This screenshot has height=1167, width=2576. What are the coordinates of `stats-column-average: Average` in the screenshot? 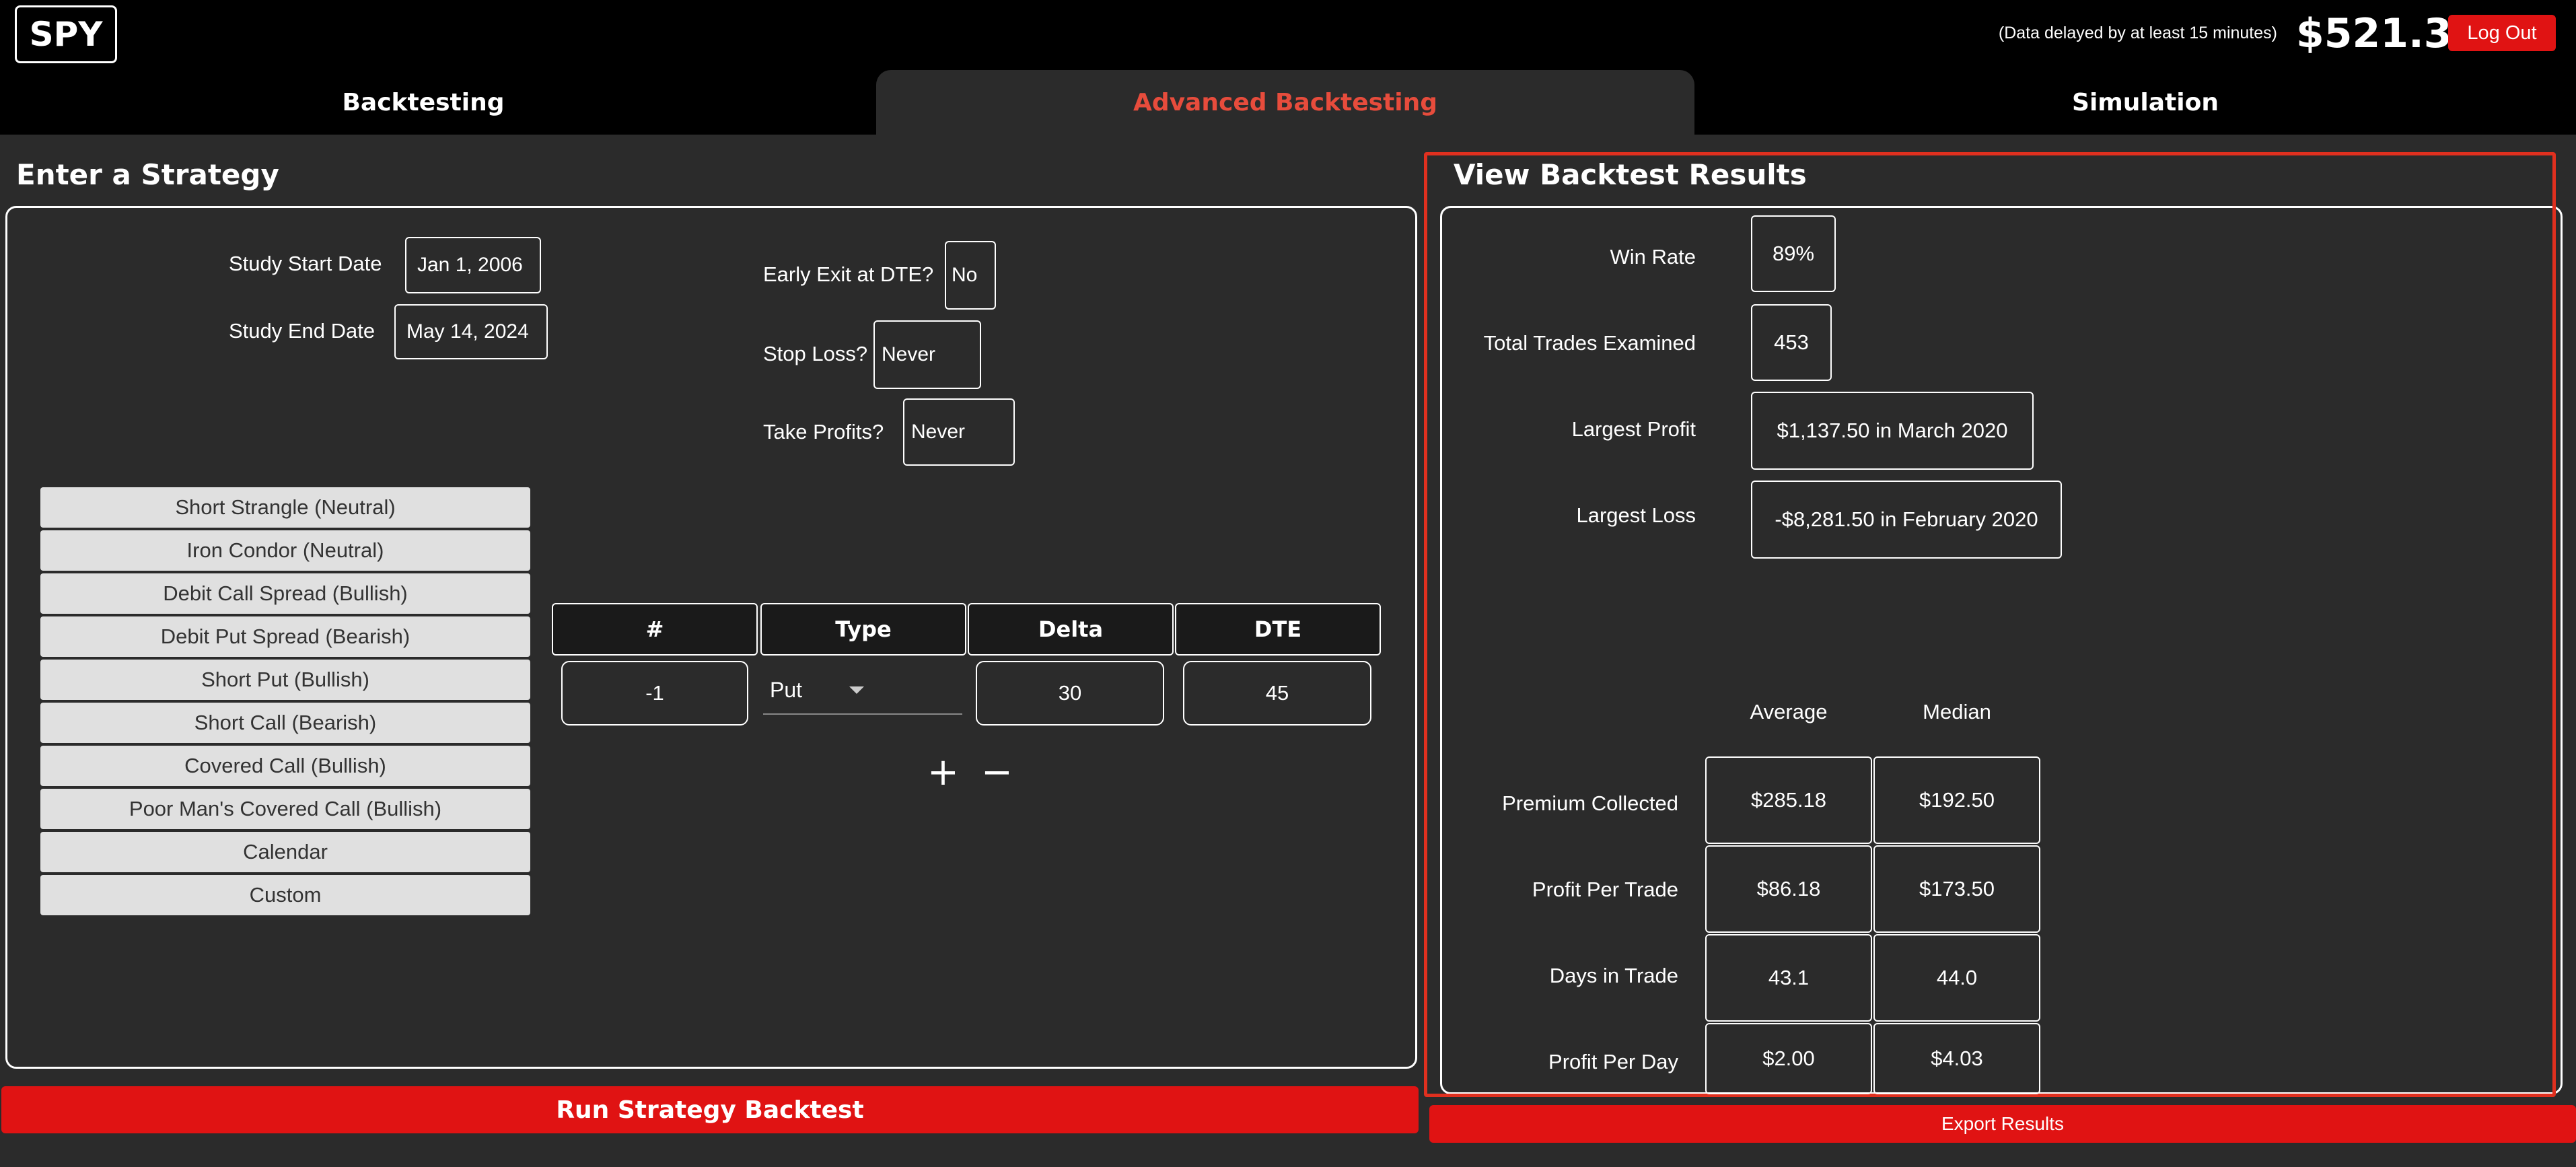 It's located at (1789, 711).